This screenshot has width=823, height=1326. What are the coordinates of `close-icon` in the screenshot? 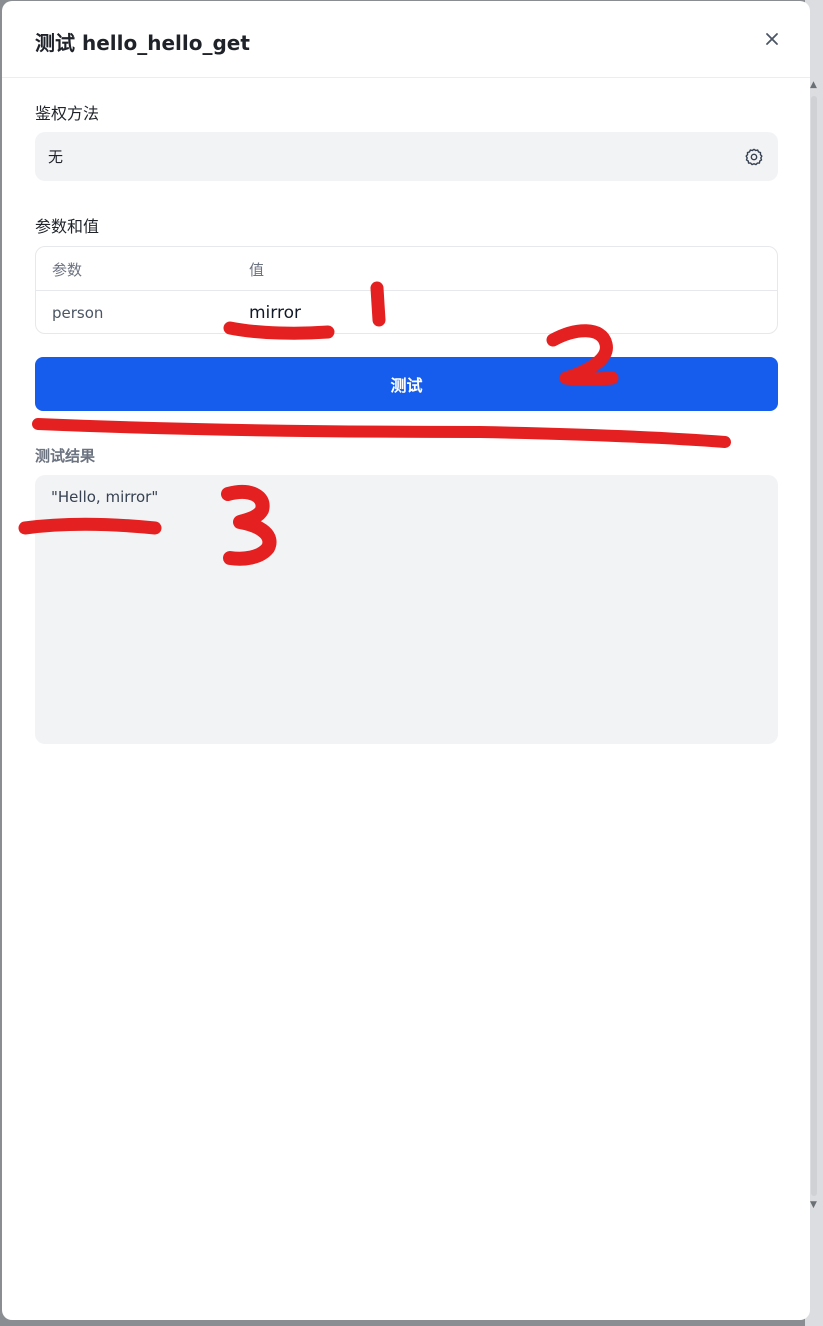 It's located at (772, 39).